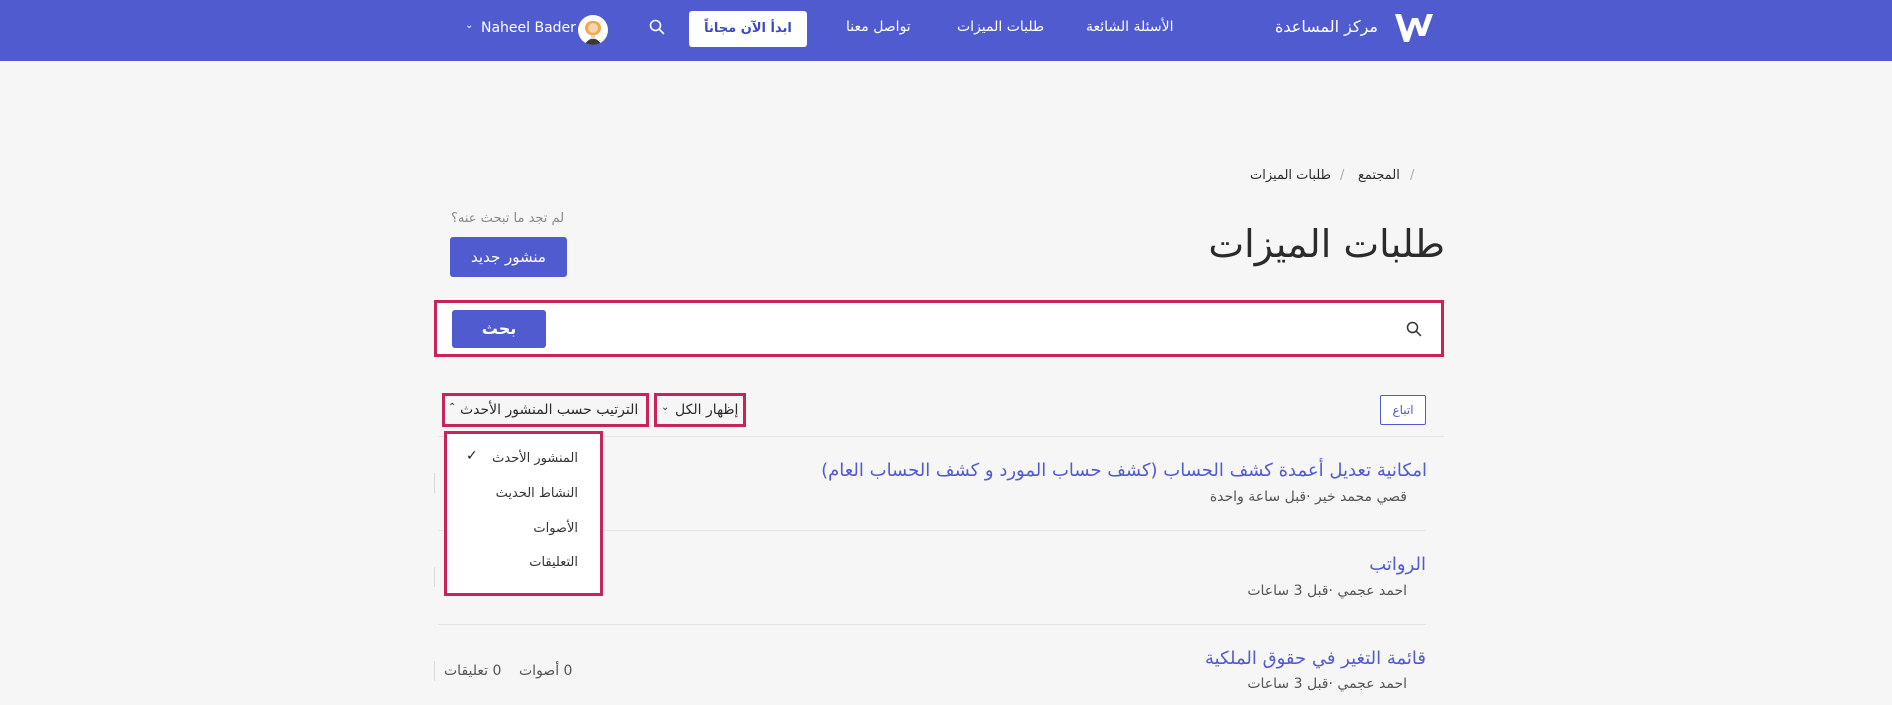  What do you see at coordinates (508, 218) in the screenshot?
I see `not-found-hint: لم تجد ما تبحث عنه؟` at bounding box center [508, 218].